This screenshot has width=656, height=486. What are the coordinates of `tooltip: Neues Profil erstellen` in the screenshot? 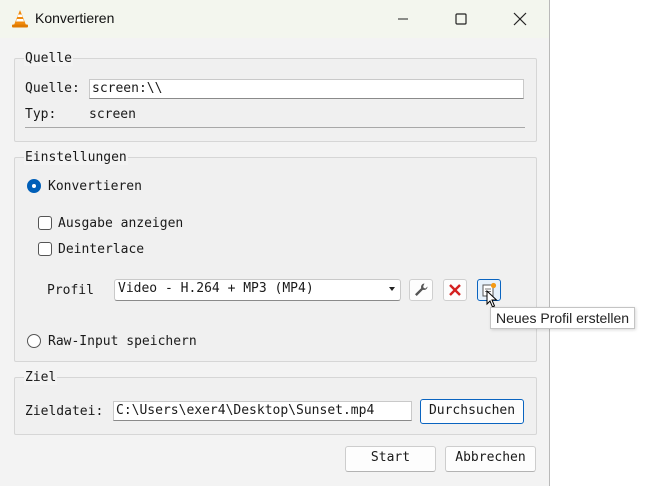 It's located at (563, 318).